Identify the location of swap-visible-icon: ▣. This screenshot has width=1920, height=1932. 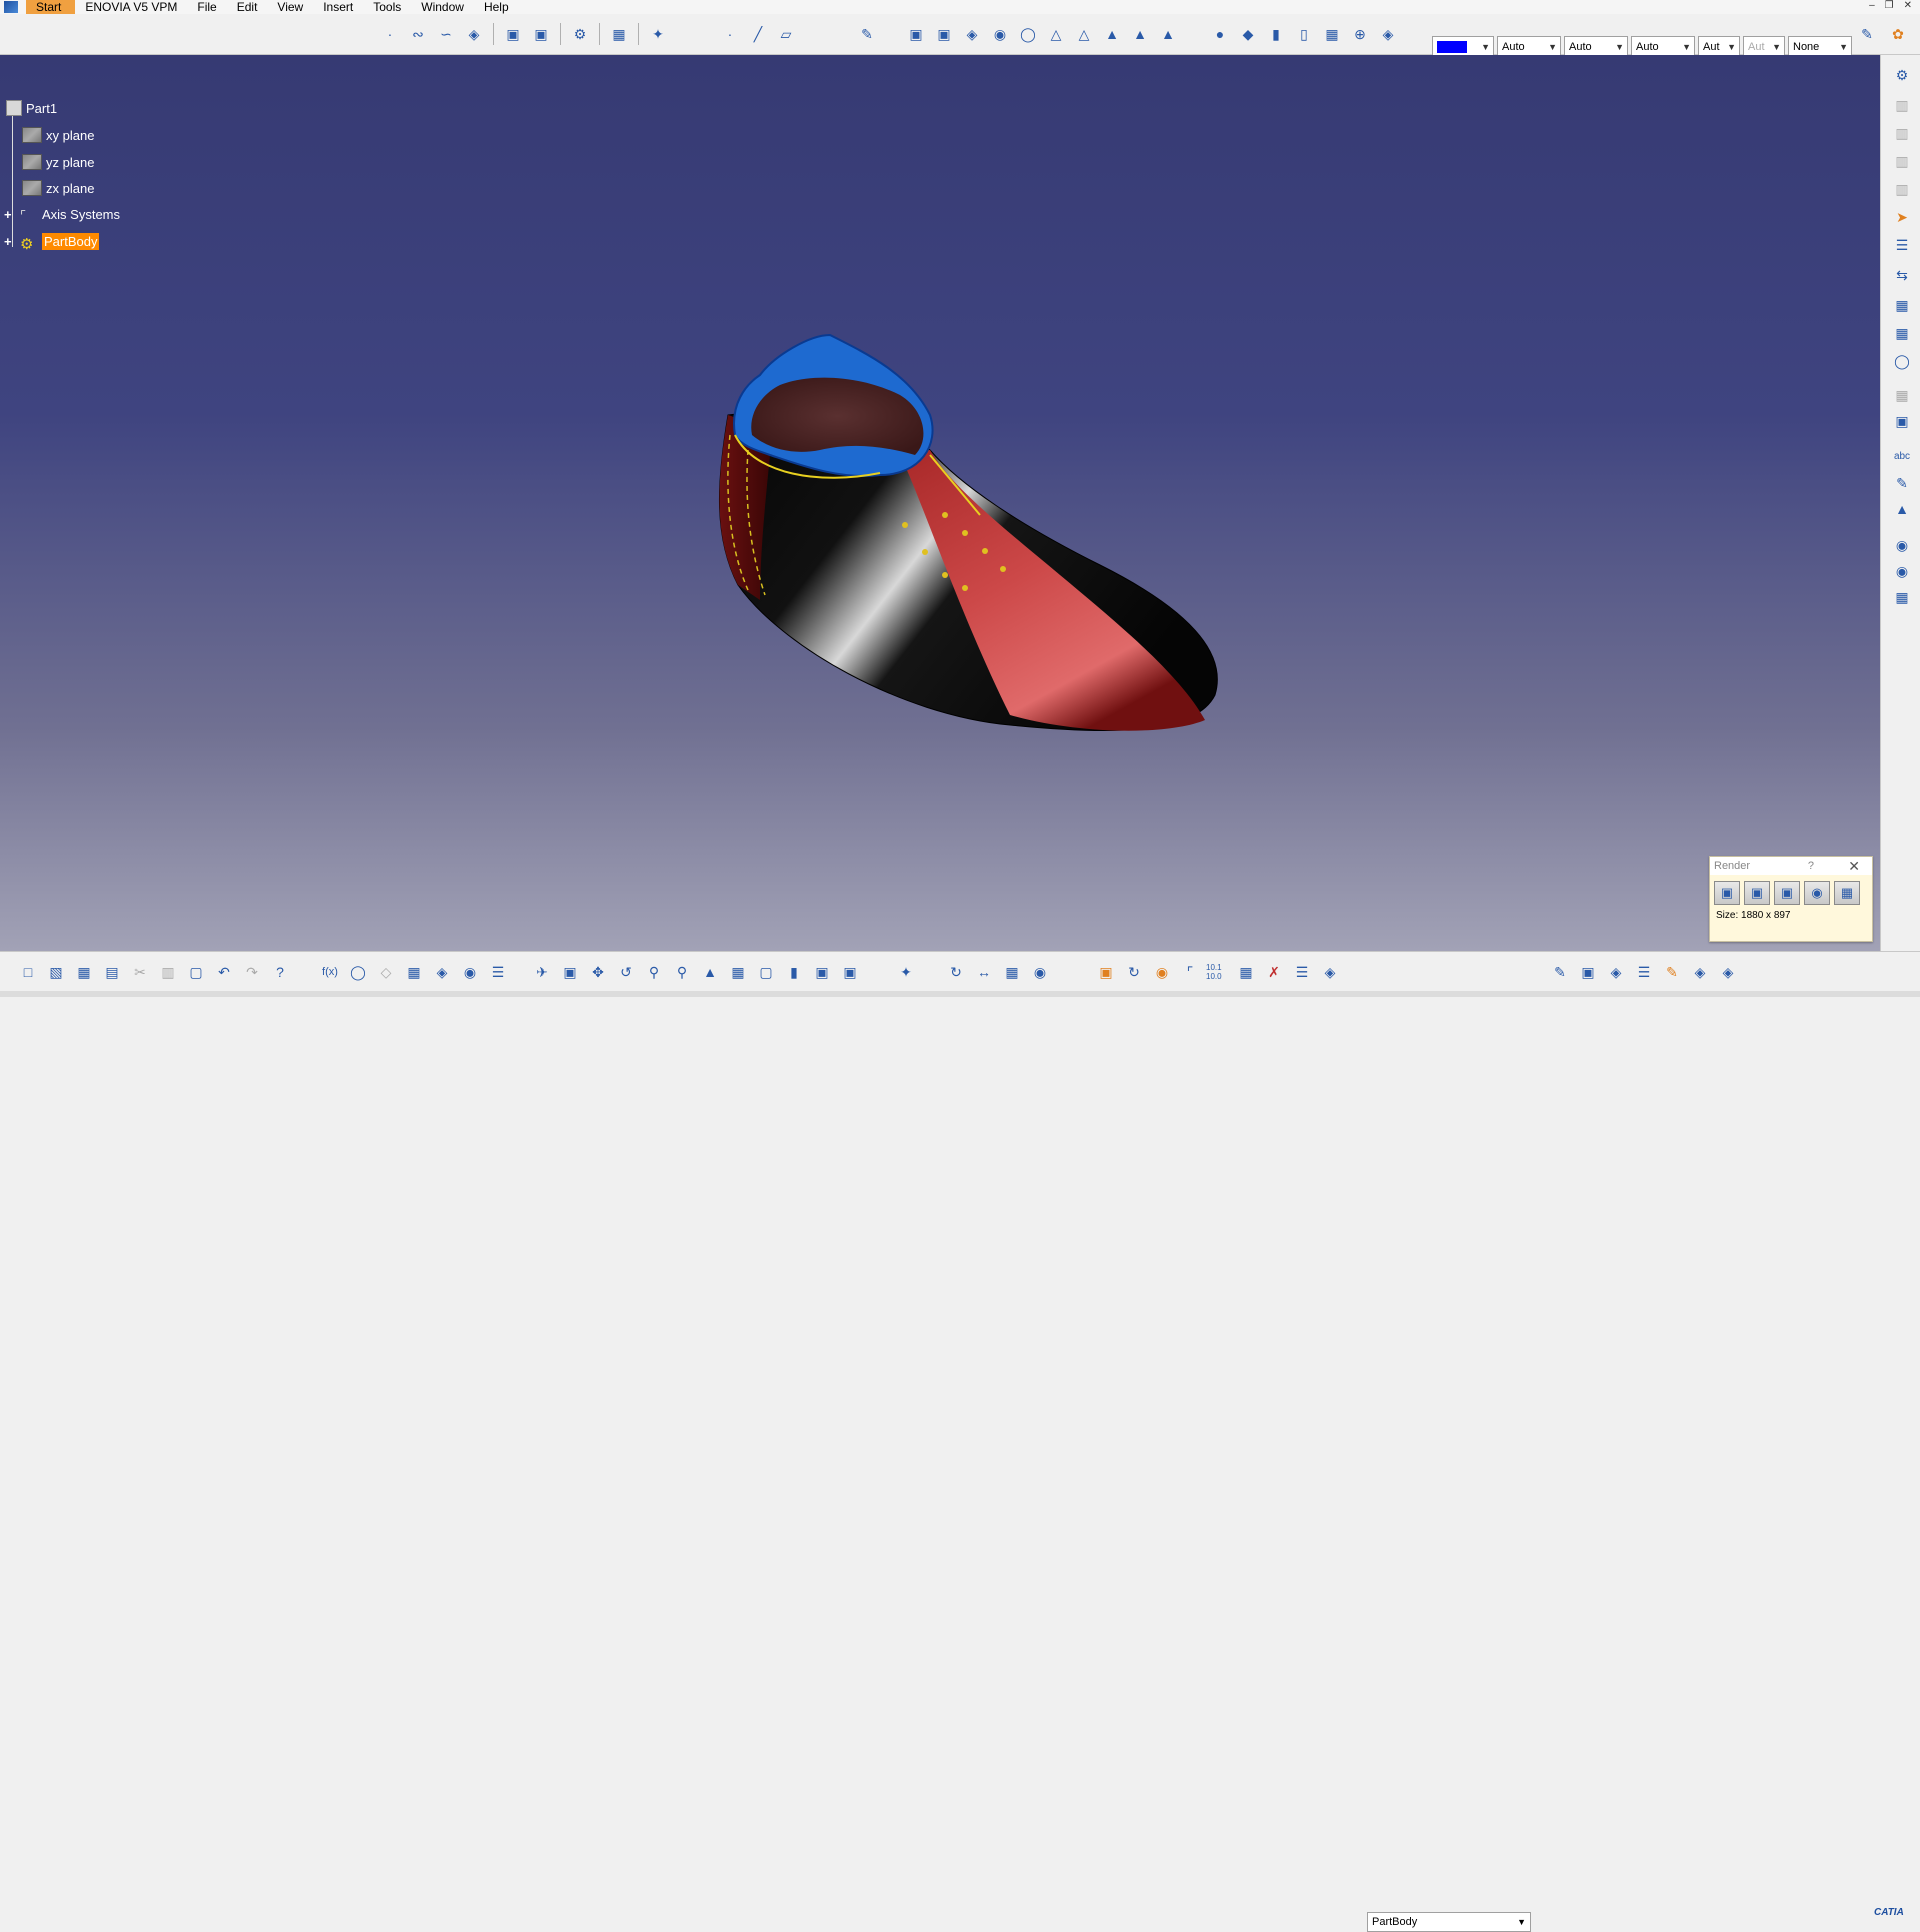
(850, 972).